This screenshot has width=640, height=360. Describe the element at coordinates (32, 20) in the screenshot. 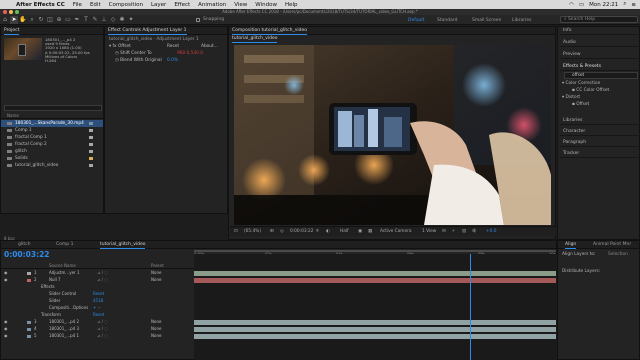

I see `zoom-tool-icon: ⌕` at that location.